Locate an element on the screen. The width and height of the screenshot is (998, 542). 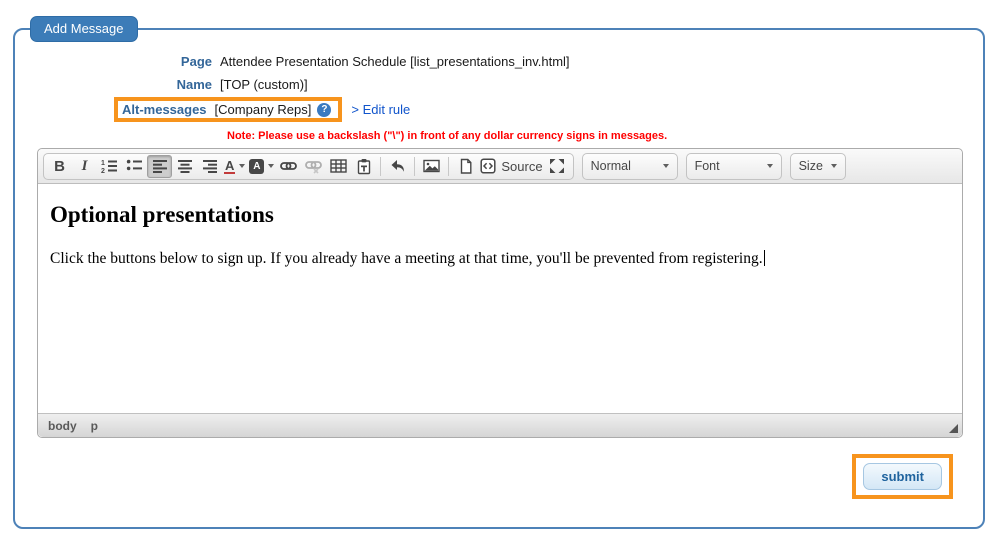
submit-button: submit is located at coordinates (902, 476).